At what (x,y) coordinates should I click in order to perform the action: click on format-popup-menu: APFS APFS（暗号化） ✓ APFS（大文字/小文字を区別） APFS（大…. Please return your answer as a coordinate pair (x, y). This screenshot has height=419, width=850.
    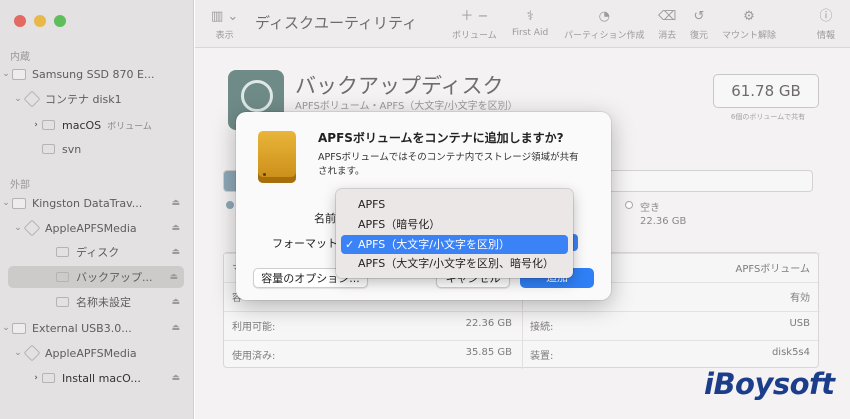
    Looking at the image, I should click on (454, 233).